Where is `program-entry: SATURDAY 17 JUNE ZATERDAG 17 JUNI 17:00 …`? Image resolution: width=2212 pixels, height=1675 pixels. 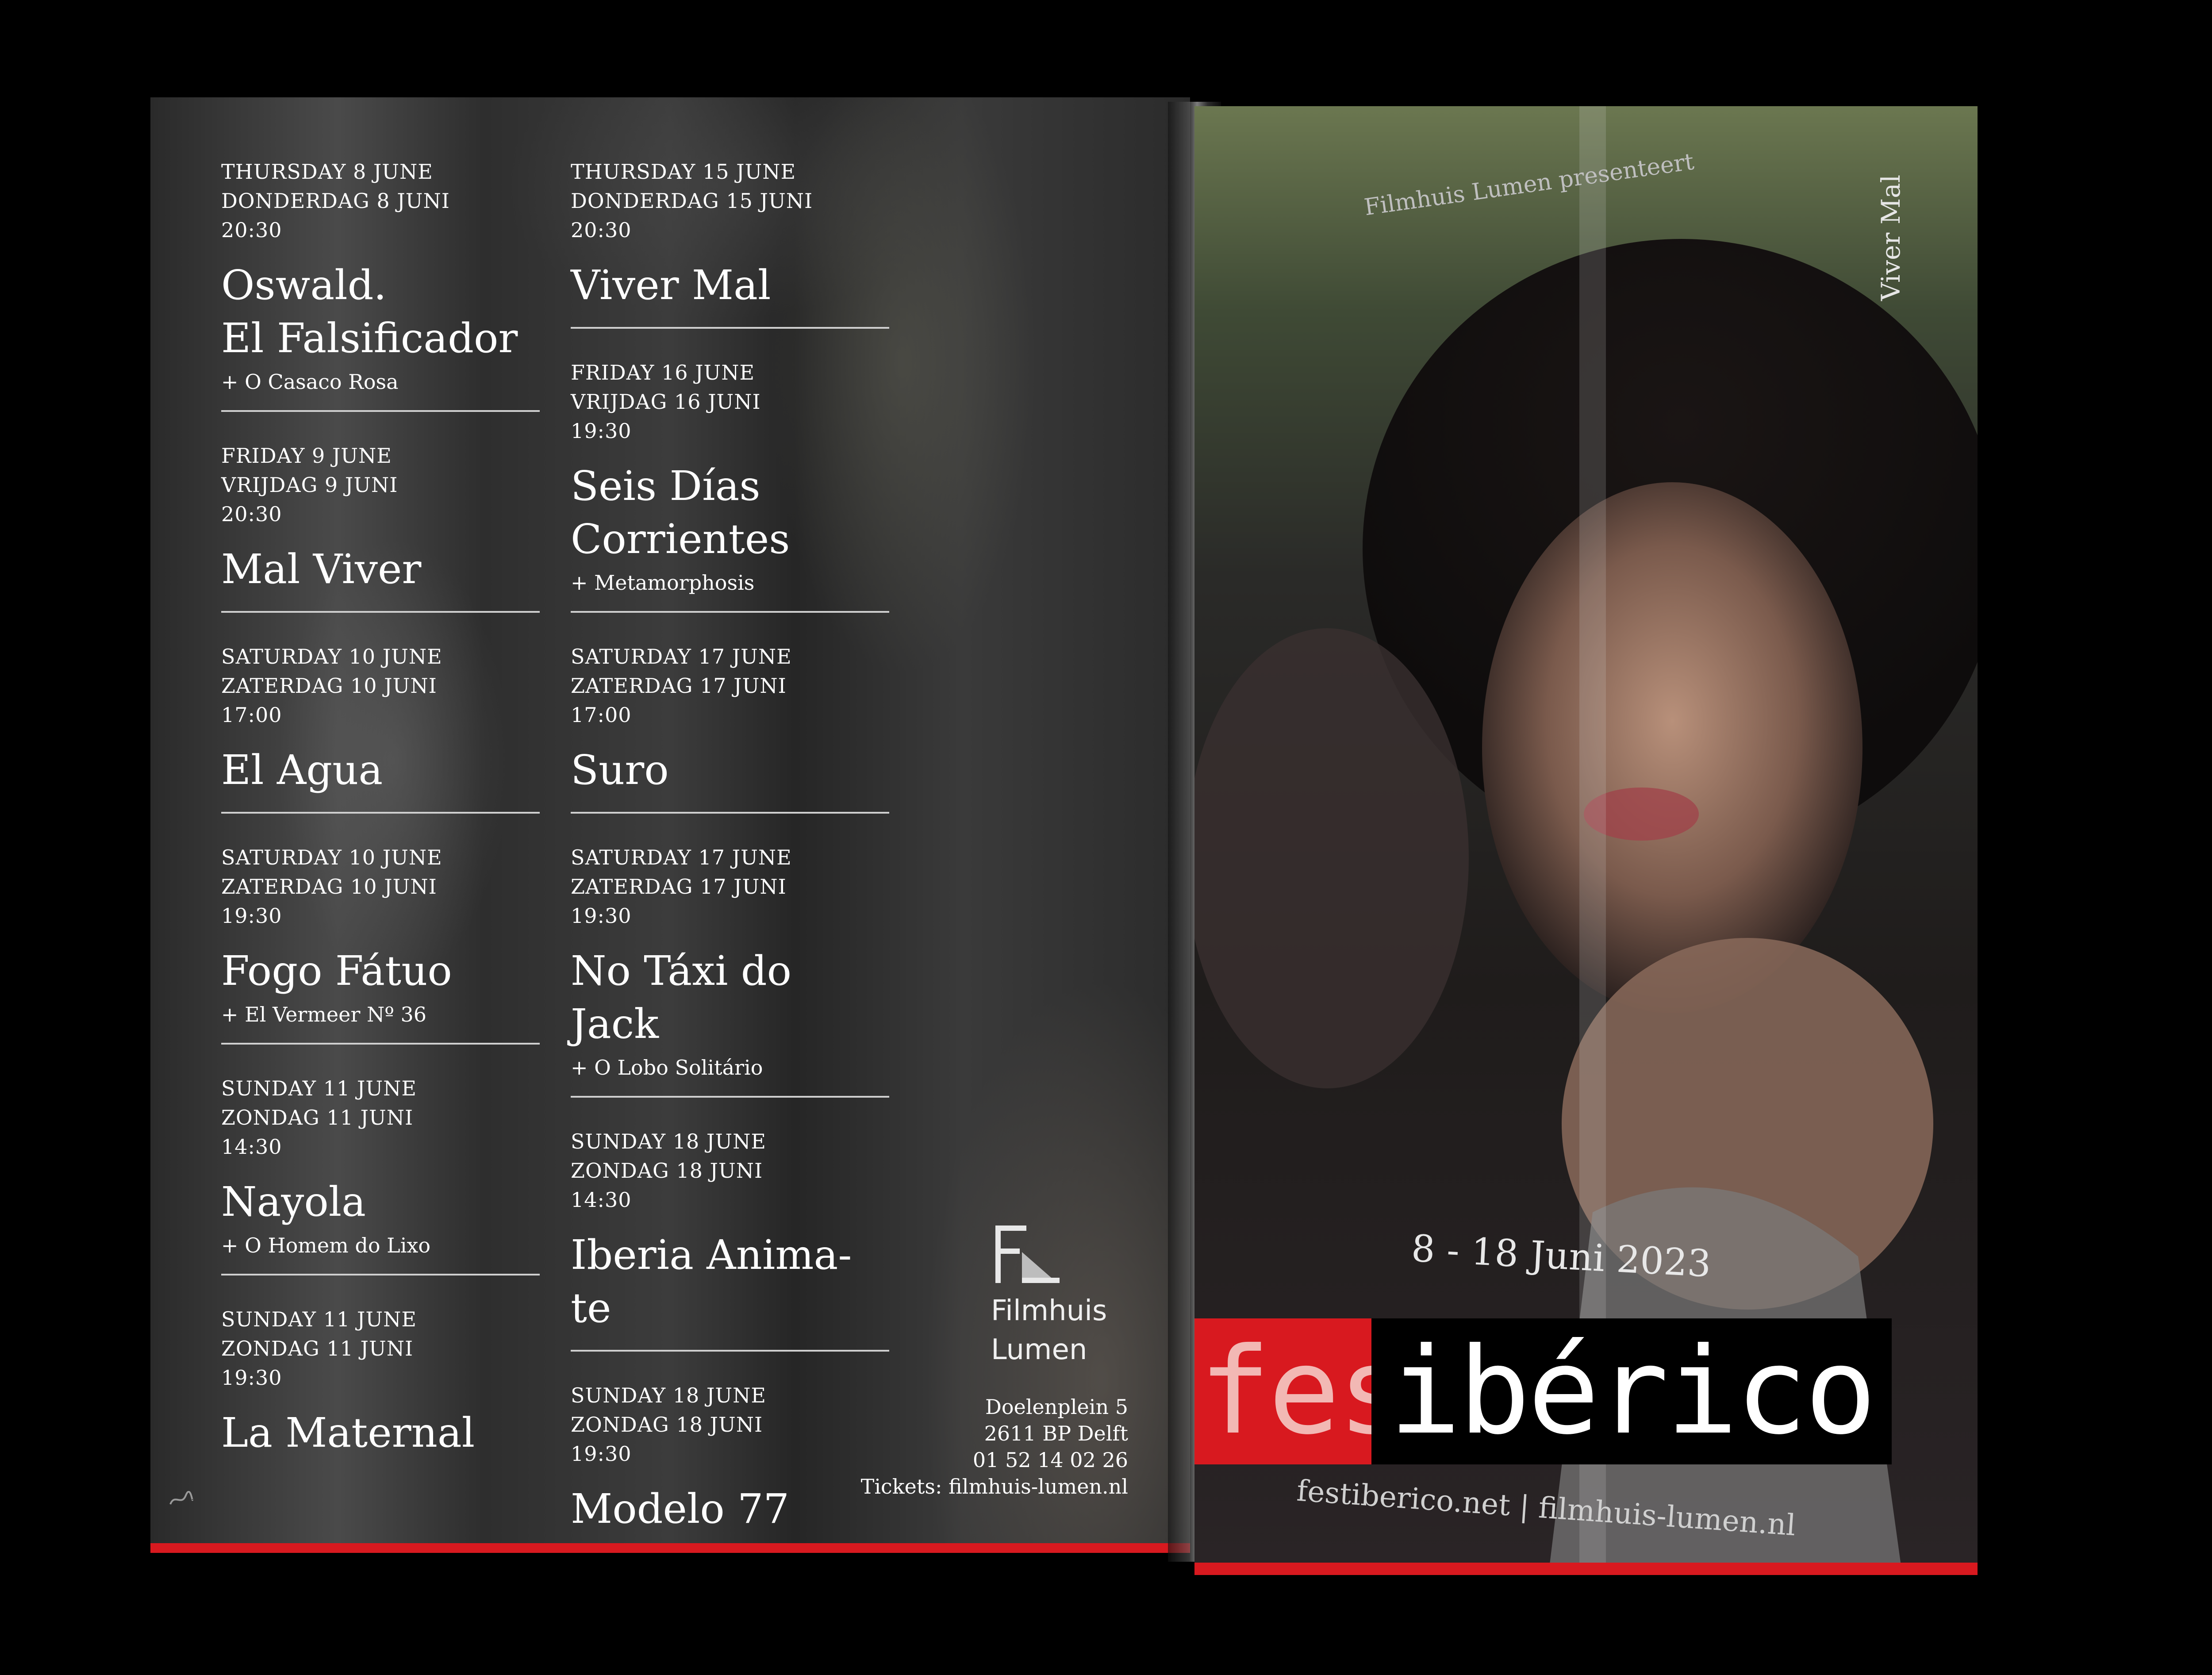
program-entry: SATURDAY 17 JUNE ZATERDAG 17 JUNI 17:00 … is located at coordinates (730, 728).